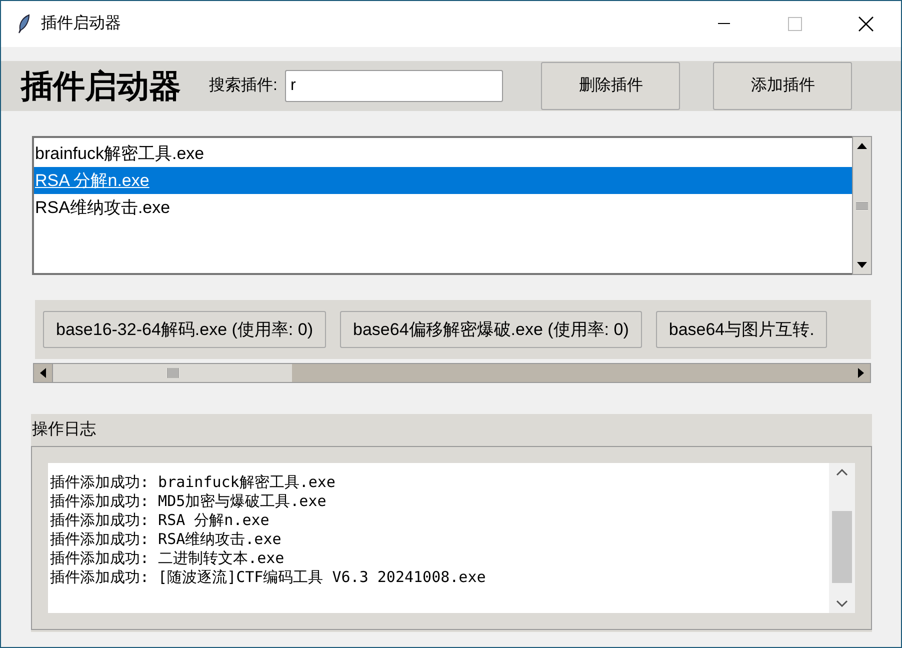  I want to click on minimize-icon, so click(724, 24).